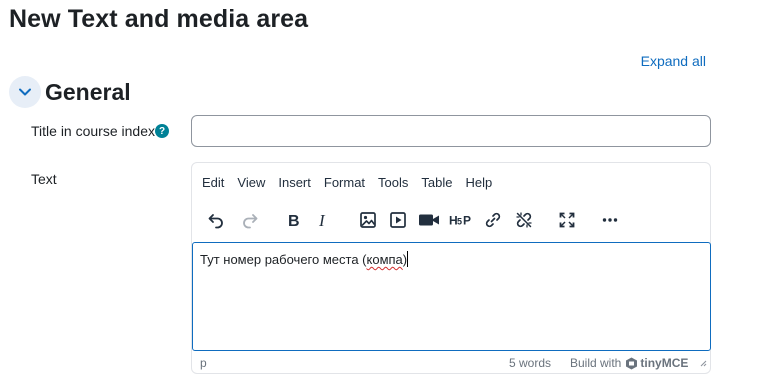  What do you see at coordinates (703, 363) in the screenshot?
I see `resize-handle-icon` at bounding box center [703, 363].